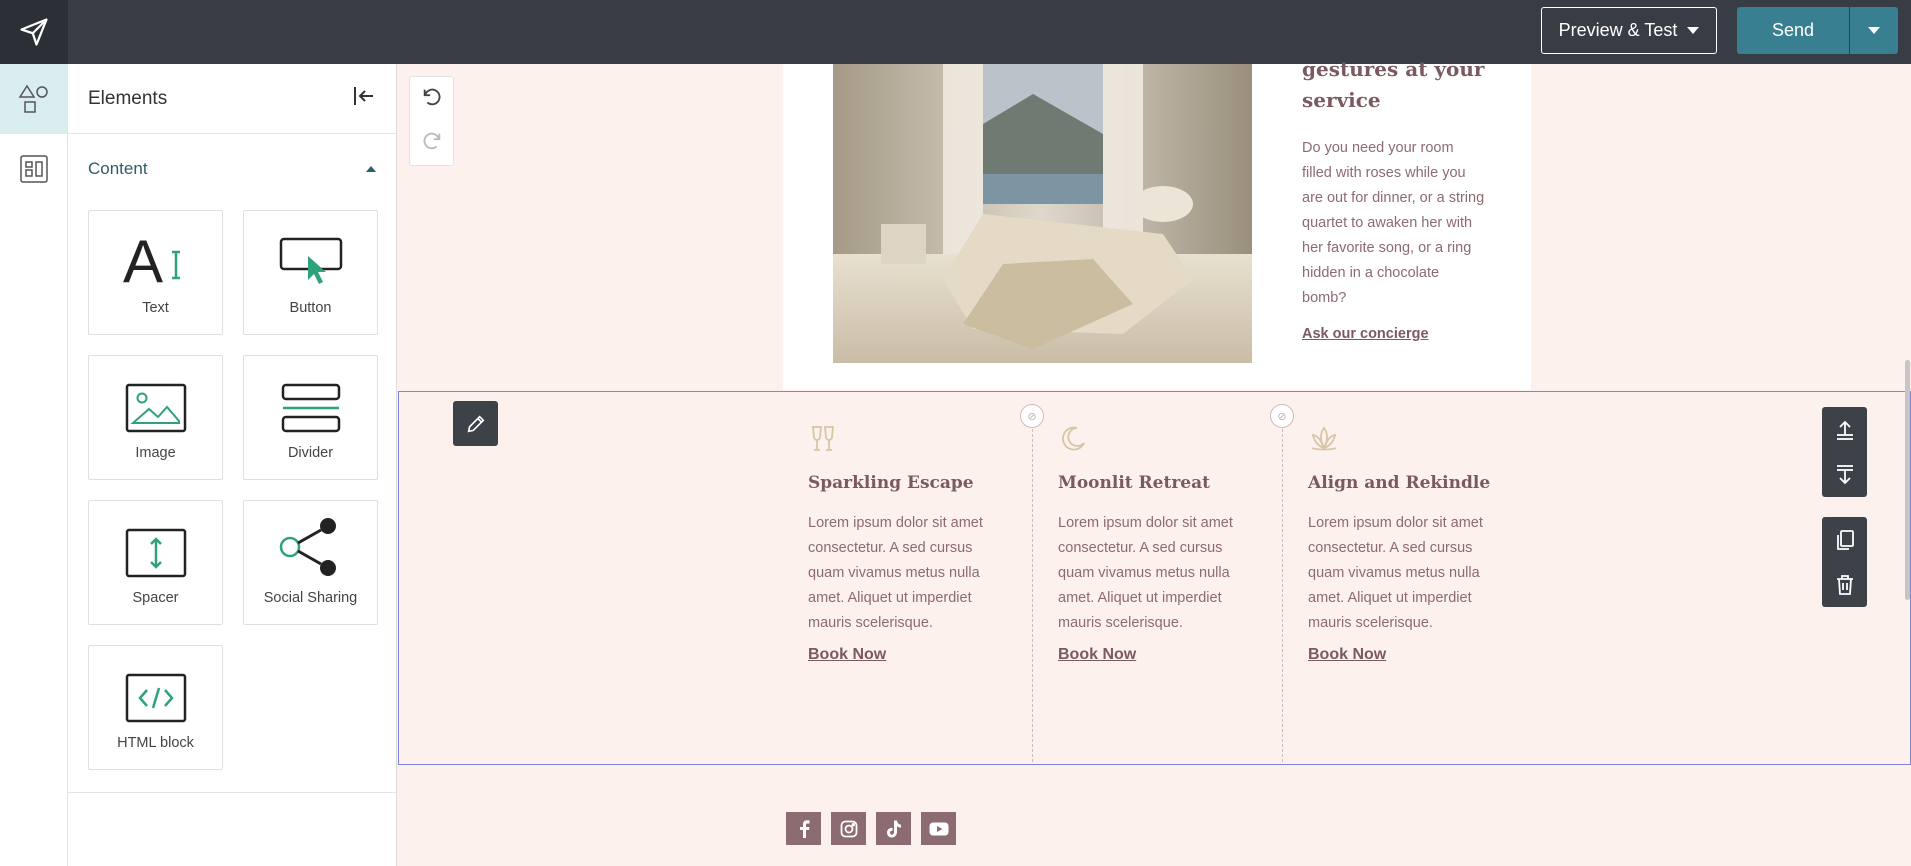 This screenshot has width=1911, height=866. Describe the element at coordinates (34, 32) in the screenshot. I see `paper-plane-icon` at that location.